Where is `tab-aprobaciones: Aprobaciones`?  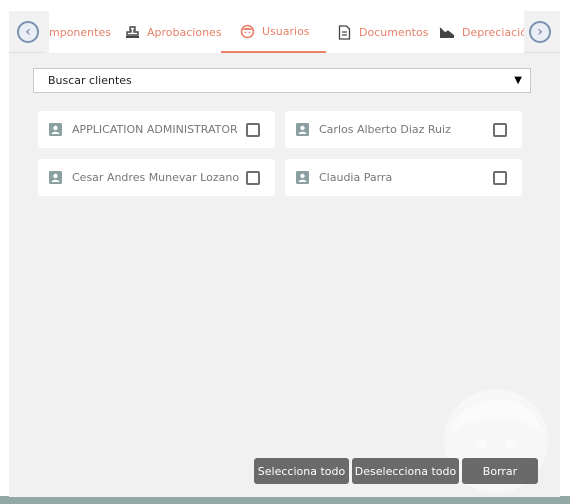 tab-aprobaciones: Aprobaciones is located at coordinates (173, 32).